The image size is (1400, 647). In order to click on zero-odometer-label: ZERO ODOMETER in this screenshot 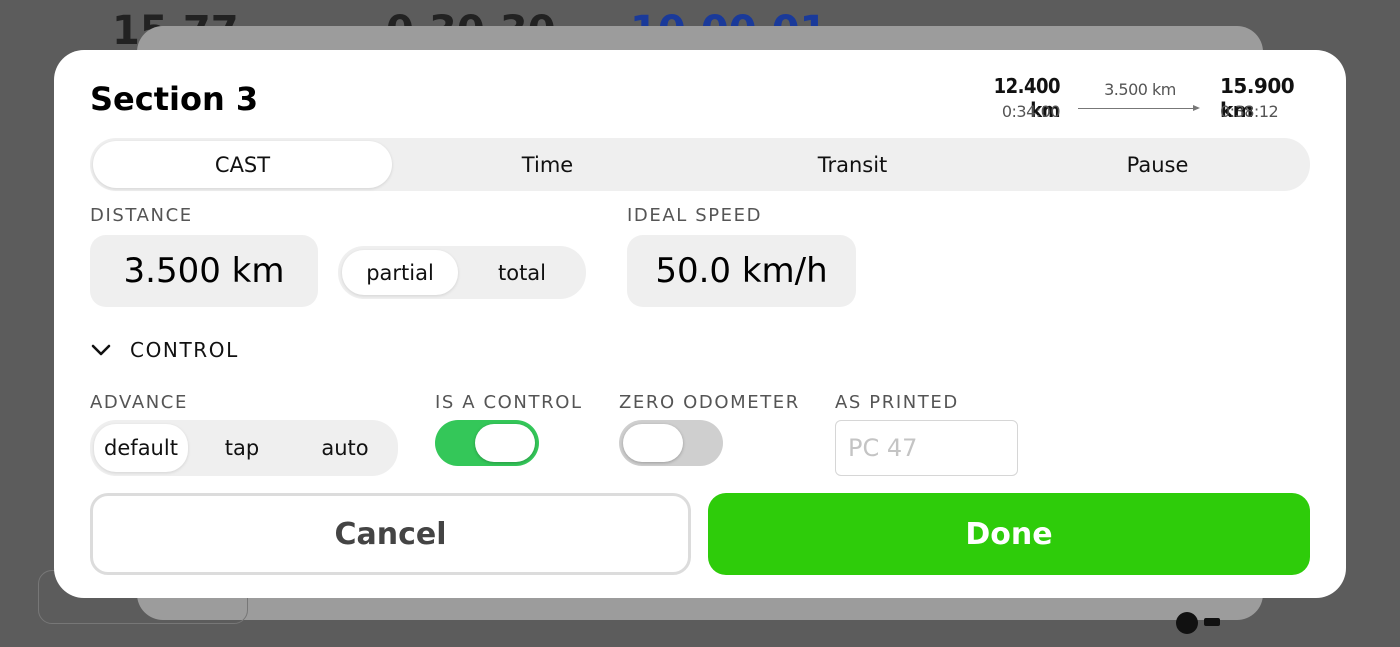, I will do `click(709, 402)`.